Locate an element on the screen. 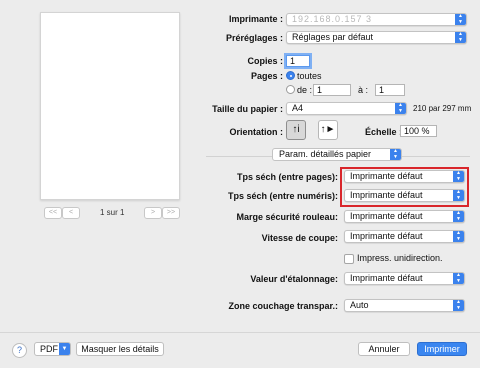 The image size is (480, 368). roll-margin-value: Imprimante défaut is located at coordinates (386, 216).